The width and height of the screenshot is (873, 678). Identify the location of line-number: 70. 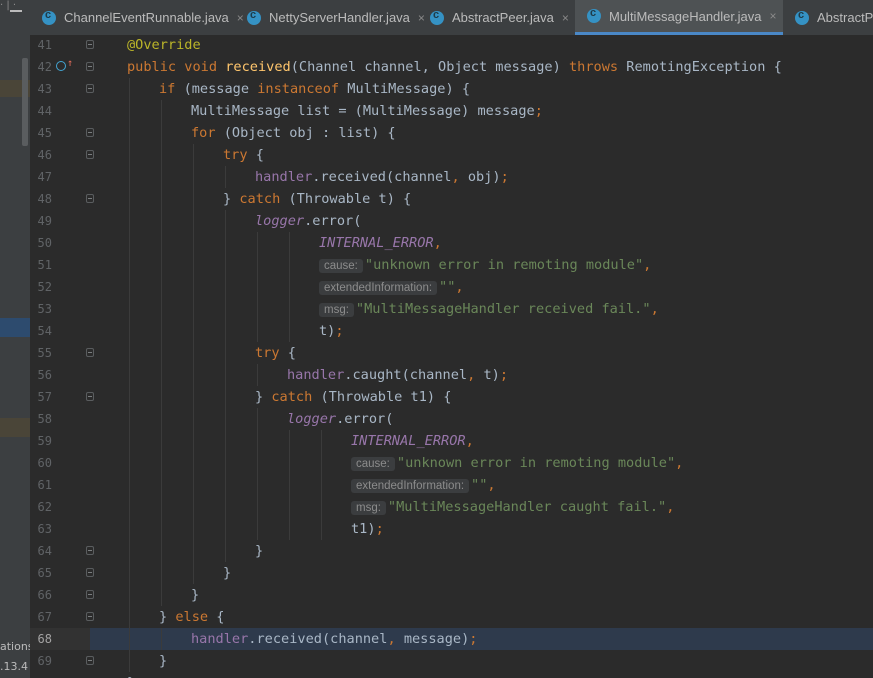
(41, 675).